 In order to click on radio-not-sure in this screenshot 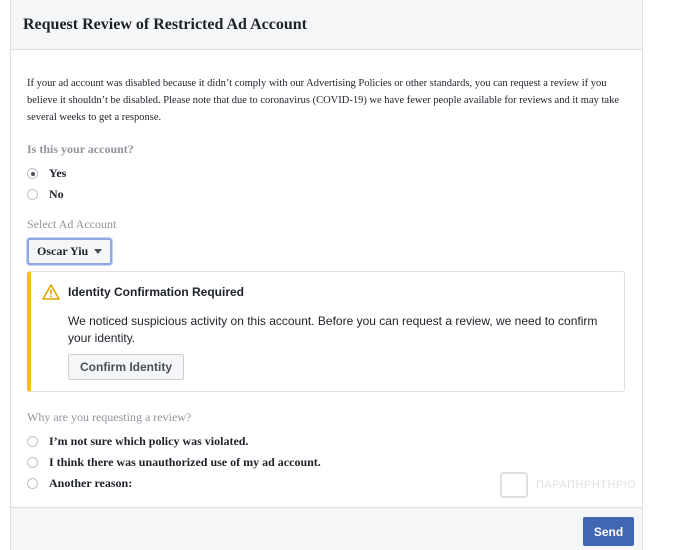, I will do `click(32, 441)`.